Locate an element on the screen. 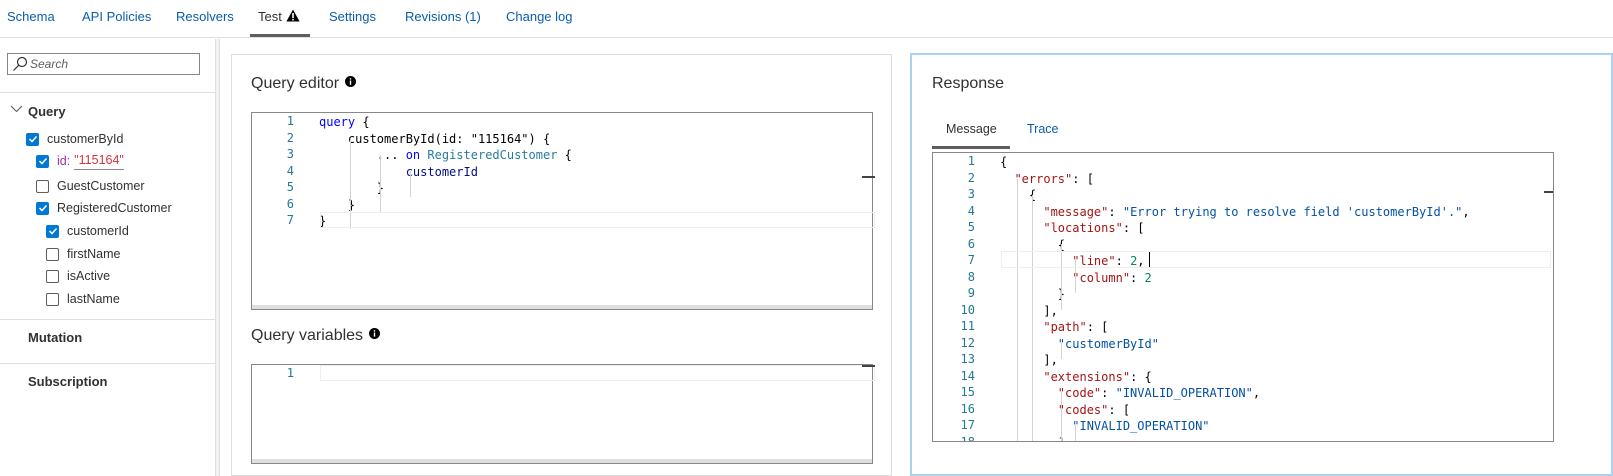 The height and width of the screenshot is (476, 1613). code-line: "codes": [ is located at coordinates (1065, 410).